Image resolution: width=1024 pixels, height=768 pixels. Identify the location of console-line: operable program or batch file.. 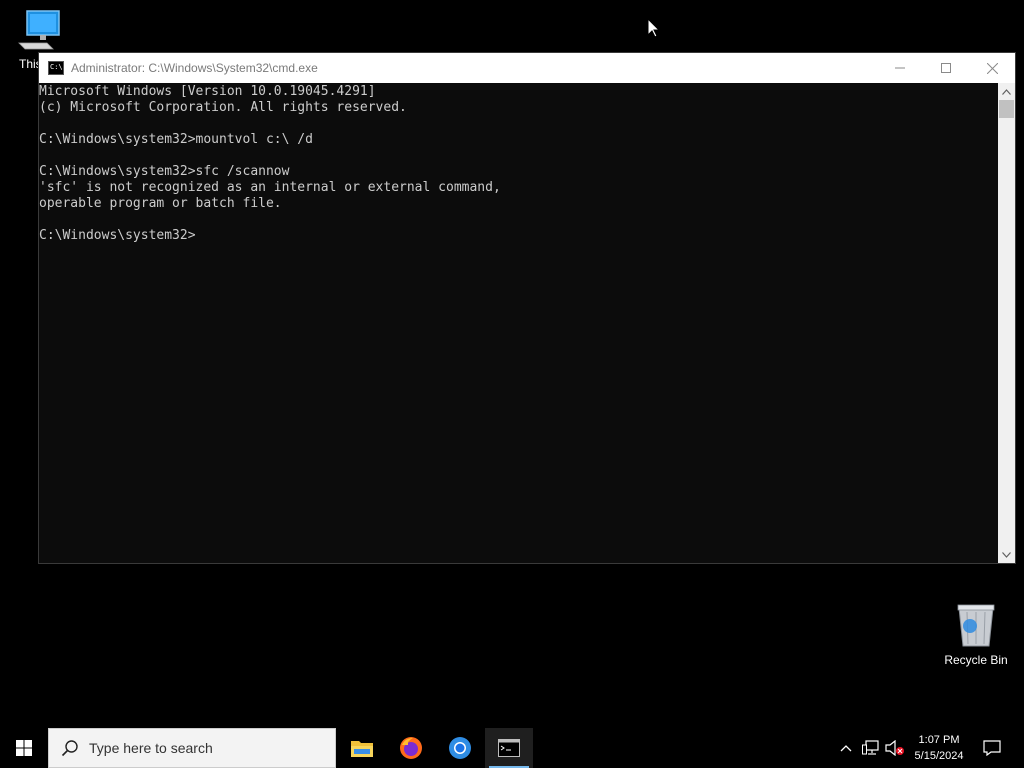
(160, 203).